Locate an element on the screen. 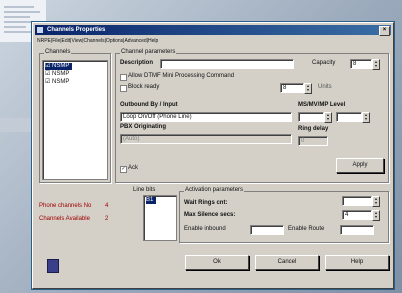 The width and height of the screenshot is (402, 293). phone-channels-value: 4 is located at coordinates (107, 206).